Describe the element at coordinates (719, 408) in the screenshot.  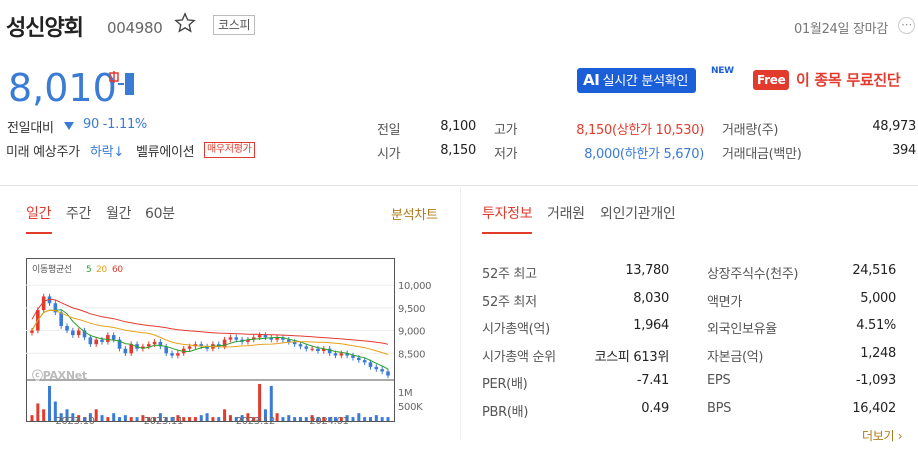
I see `info-label: BPS` at that location.